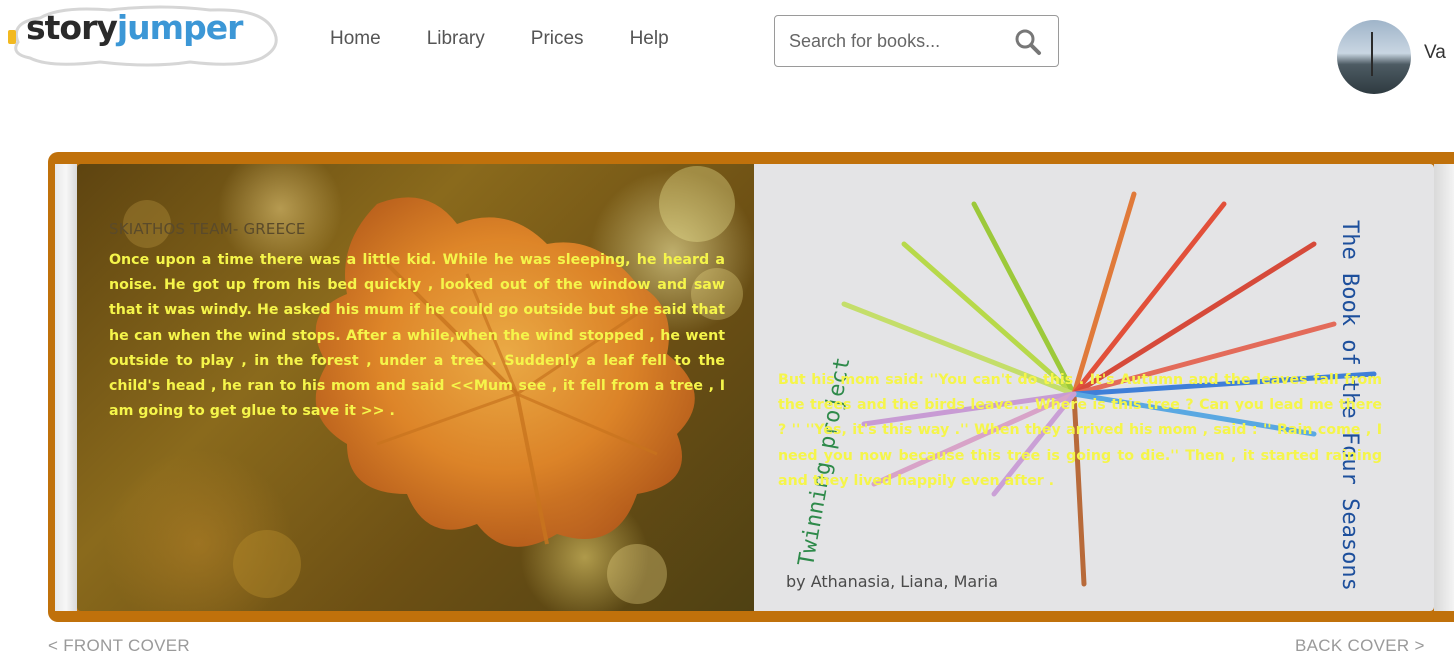  I want to click on nav-prices: Prices, so click(557, 39).